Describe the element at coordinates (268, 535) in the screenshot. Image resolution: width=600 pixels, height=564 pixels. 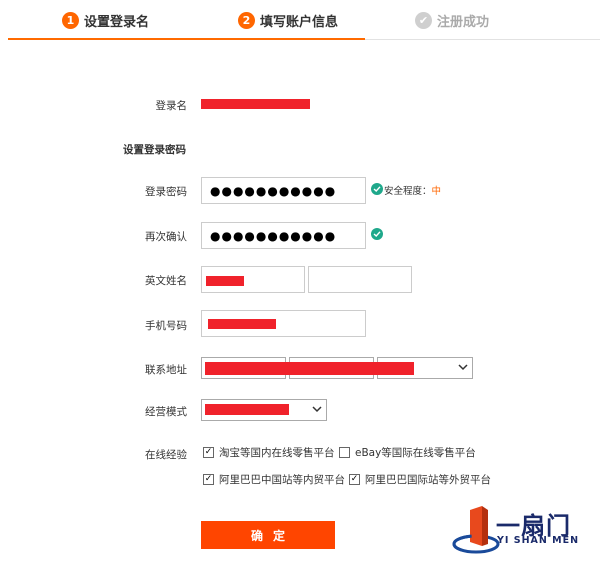
I see `confirm-button: 确定` at that location.